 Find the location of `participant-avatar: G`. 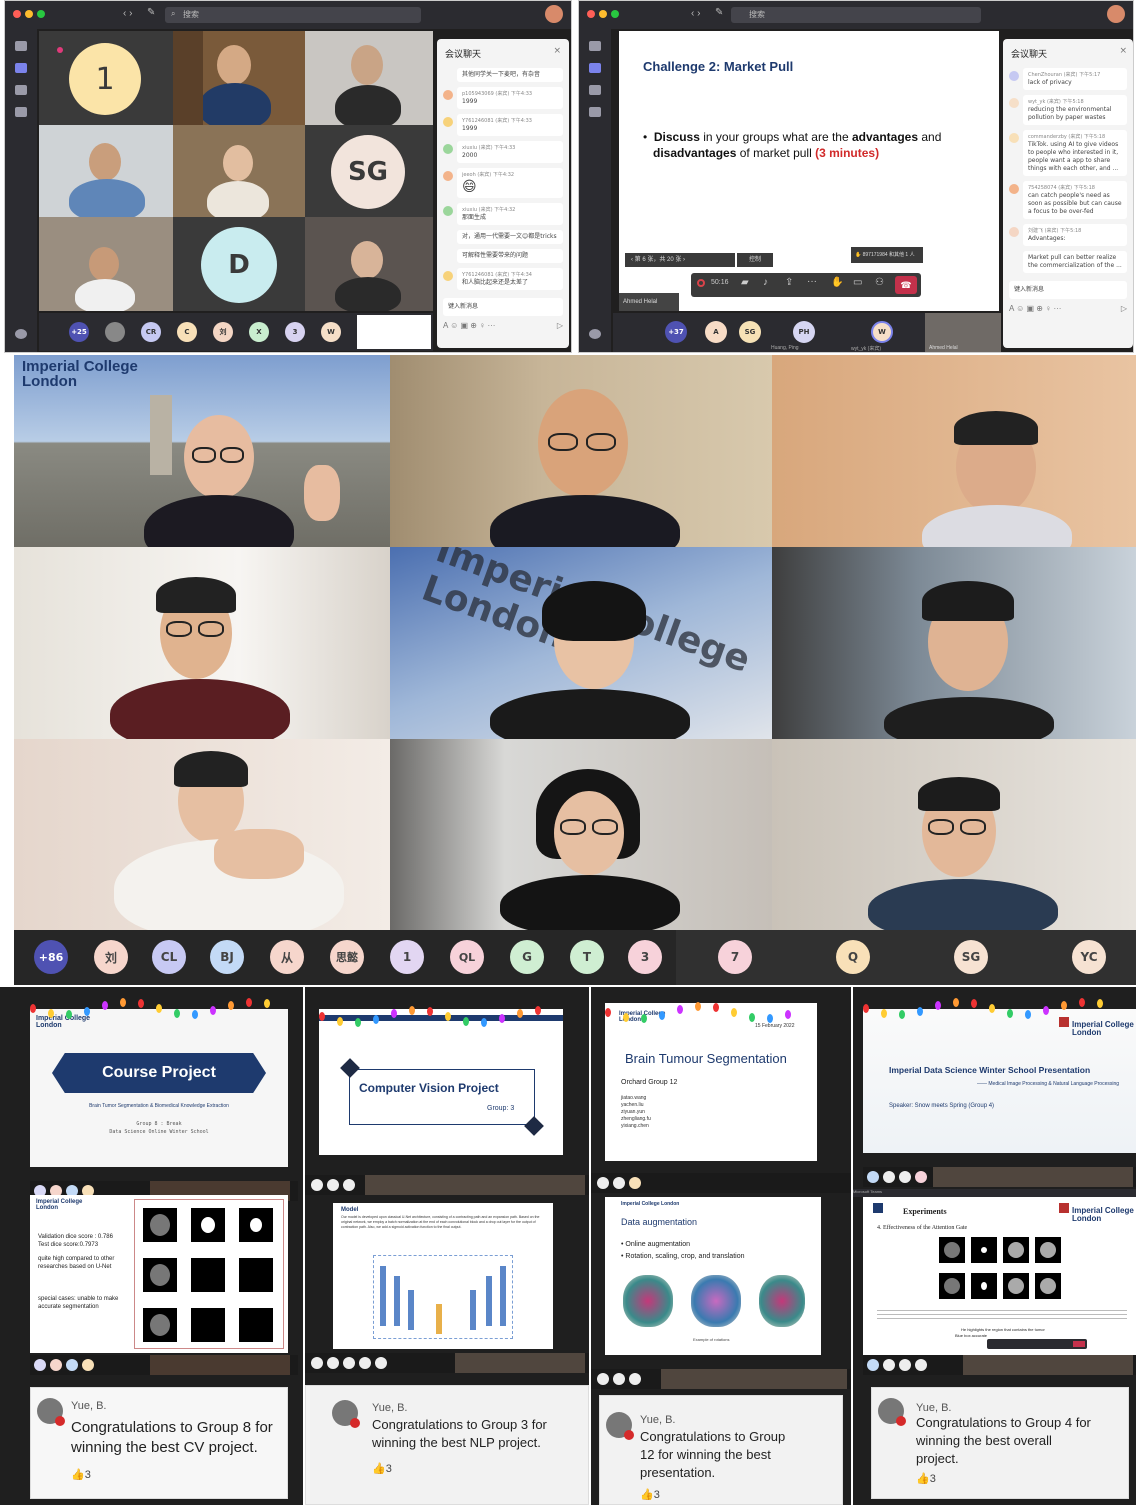

participant-avatar: G is located at coordinates (527, 957).